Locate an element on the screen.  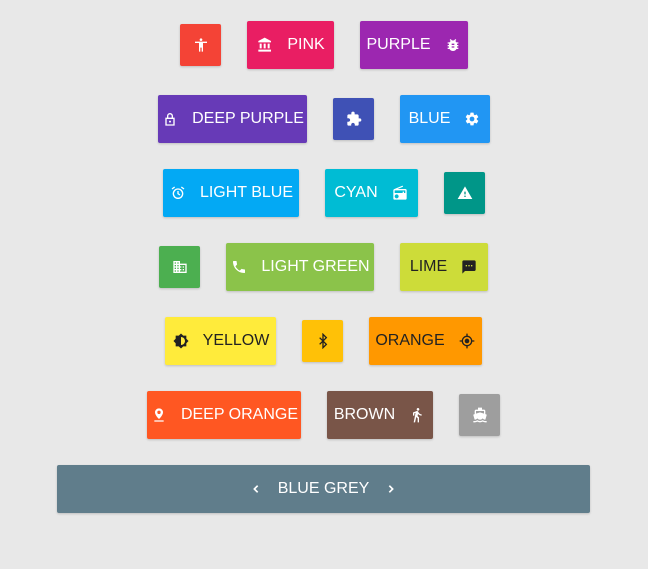
teal-icon-button is located at coordinates (464, 193).